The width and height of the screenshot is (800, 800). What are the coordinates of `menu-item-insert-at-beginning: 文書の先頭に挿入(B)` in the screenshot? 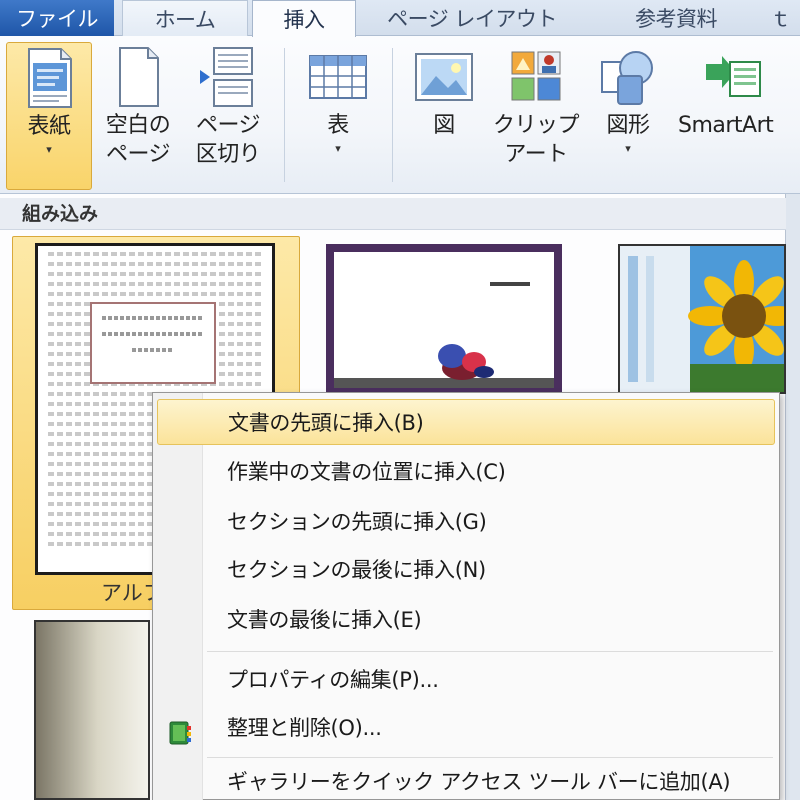 It's located at (466, 422).